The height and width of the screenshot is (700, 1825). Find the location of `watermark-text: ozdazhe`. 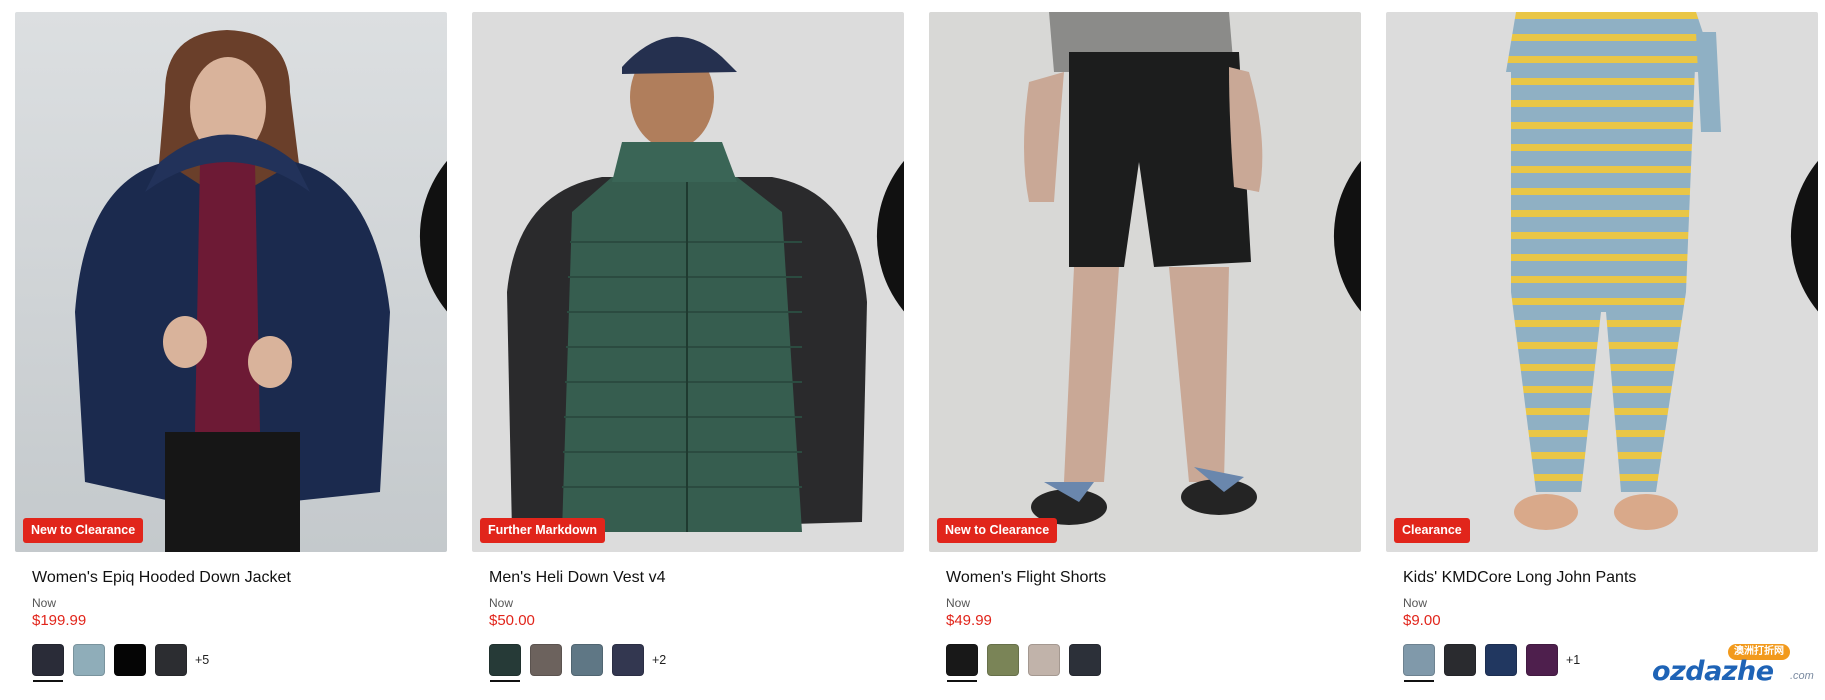

watermark-text: ozdazhe is located at coordinates (1713, 671).